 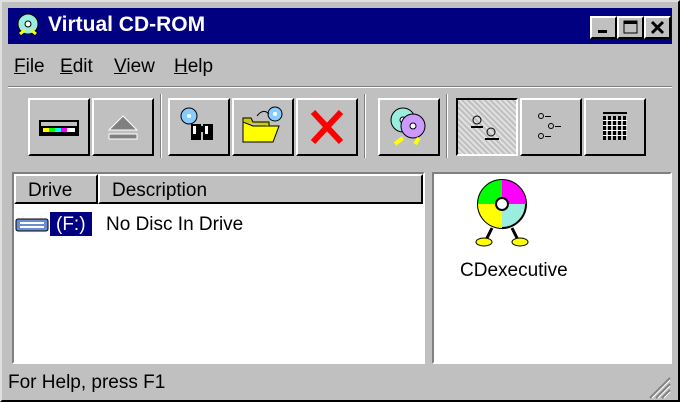 I want to click on cdexecutive-label: CDexecutive, so click(x=514, y=270).